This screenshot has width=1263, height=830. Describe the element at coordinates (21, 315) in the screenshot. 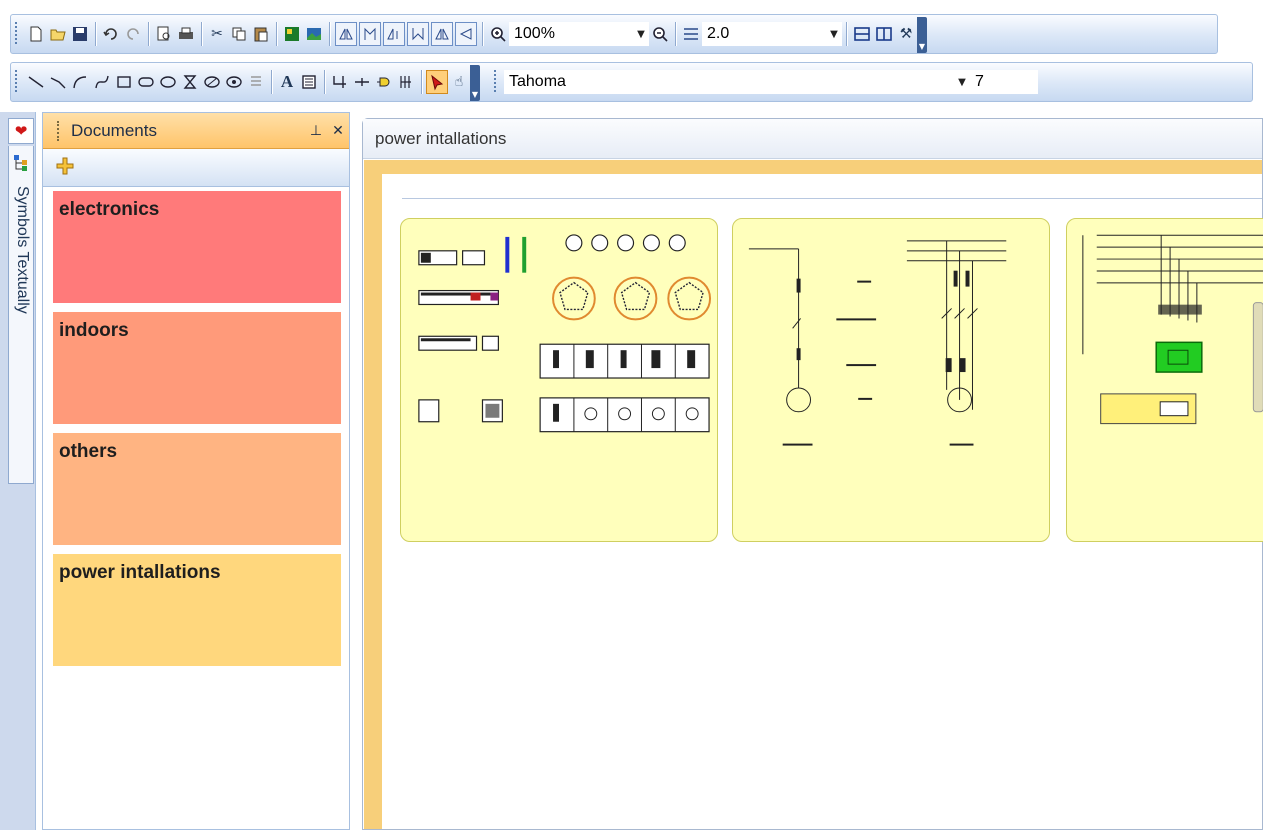

I see `symbols-textually-tab: Symbols Textually` at that location.